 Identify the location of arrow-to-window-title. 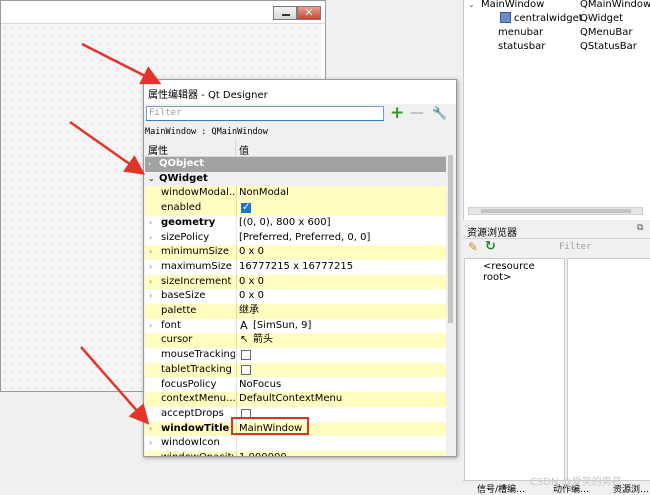
(115, 385).